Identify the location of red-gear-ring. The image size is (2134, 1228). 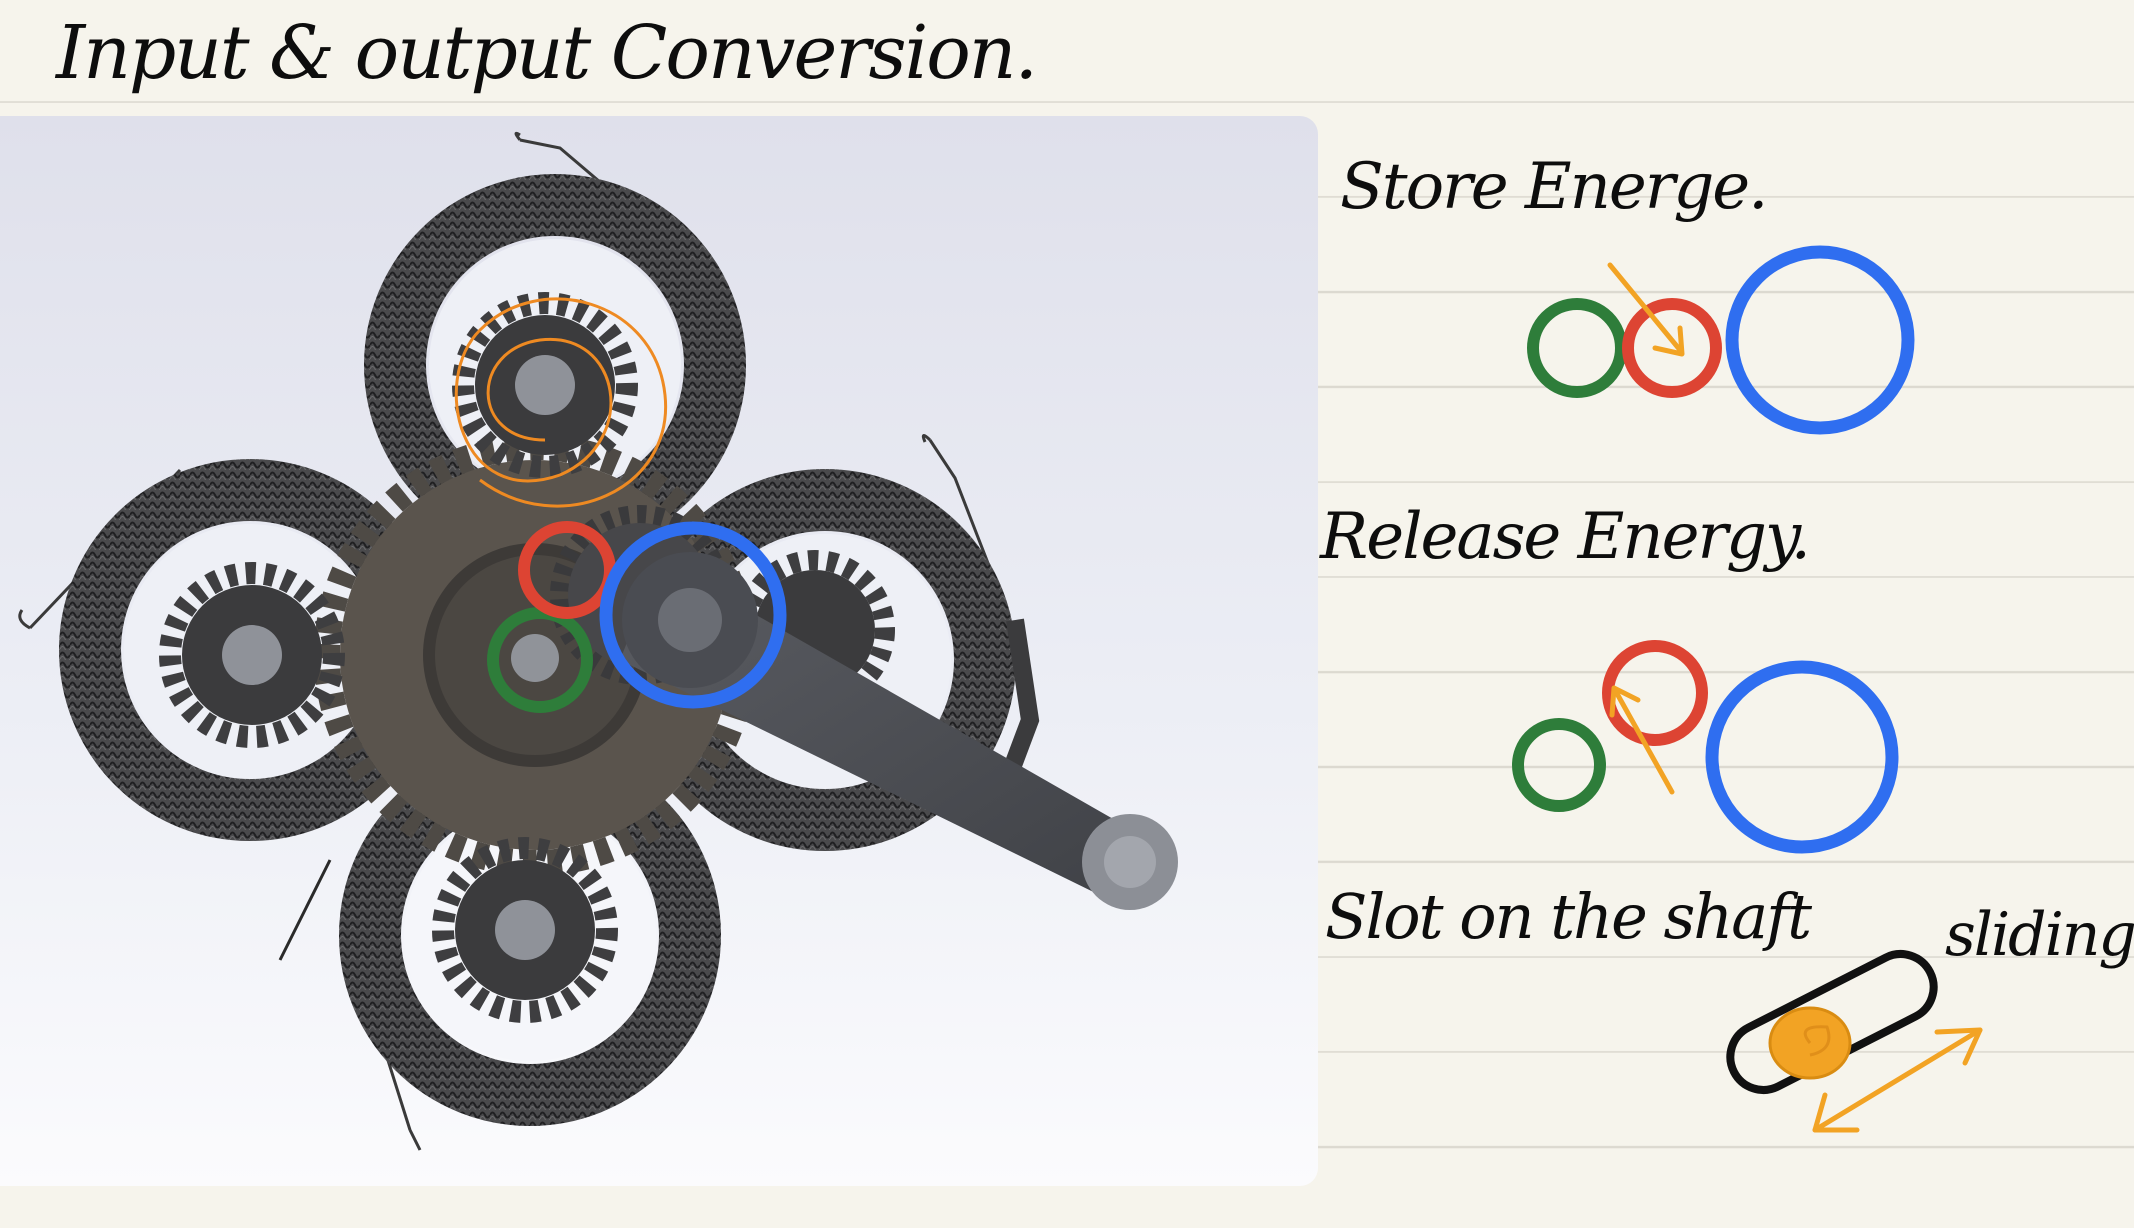
(1672, 348).